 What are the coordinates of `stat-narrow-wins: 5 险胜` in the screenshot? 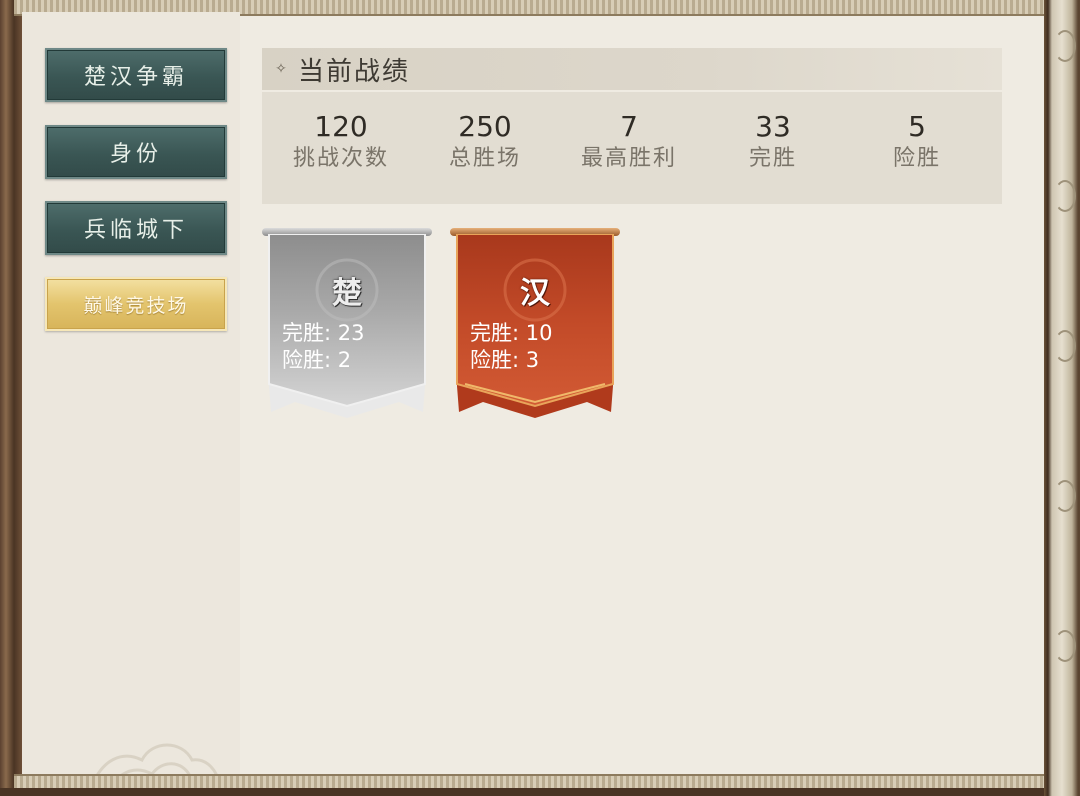 It's located at (917, 142).